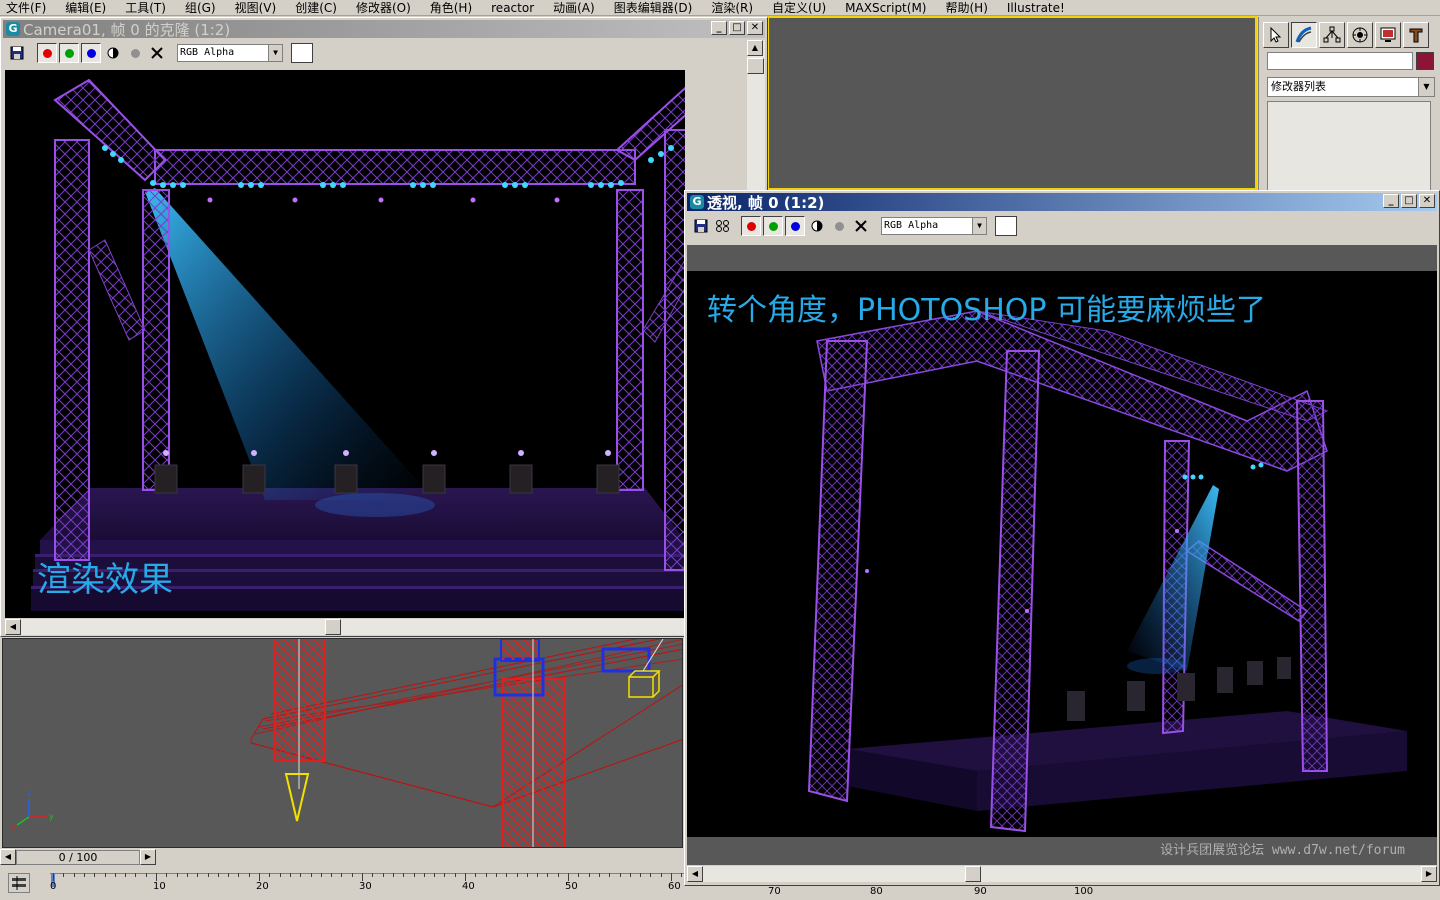 The image size is (1440, 900). What do you see at coordinates (1332, 35) in the screenshot?
I see `hierarchy-tab-icon` at bounding box center [1332, 35].